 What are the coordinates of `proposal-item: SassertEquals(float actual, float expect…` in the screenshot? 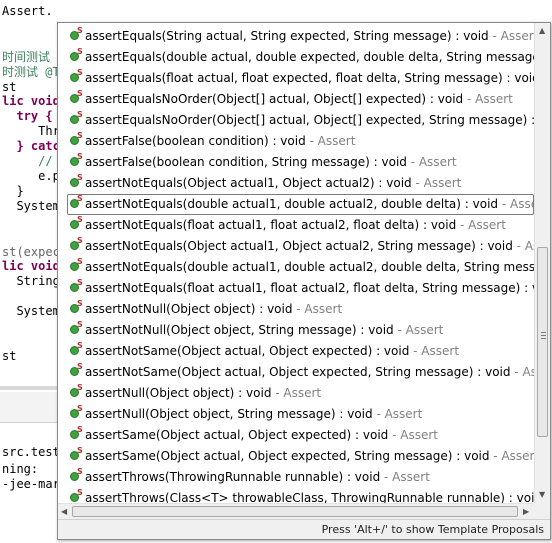 It's located at (296, 78).